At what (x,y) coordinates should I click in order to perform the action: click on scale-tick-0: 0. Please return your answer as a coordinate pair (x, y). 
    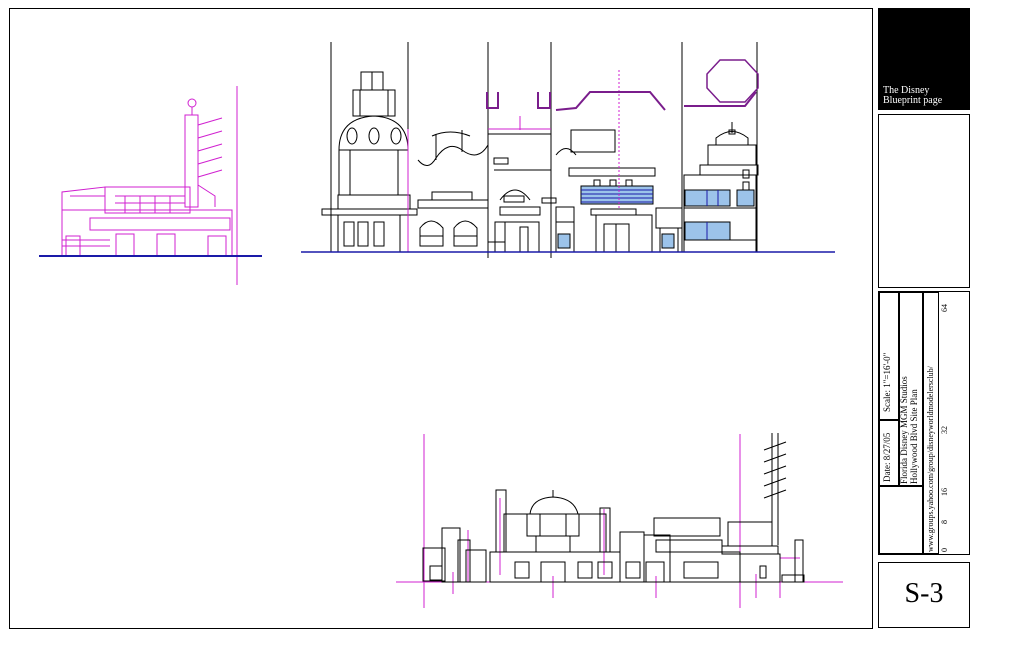
    Looking at the image, I should click on (944, 550).